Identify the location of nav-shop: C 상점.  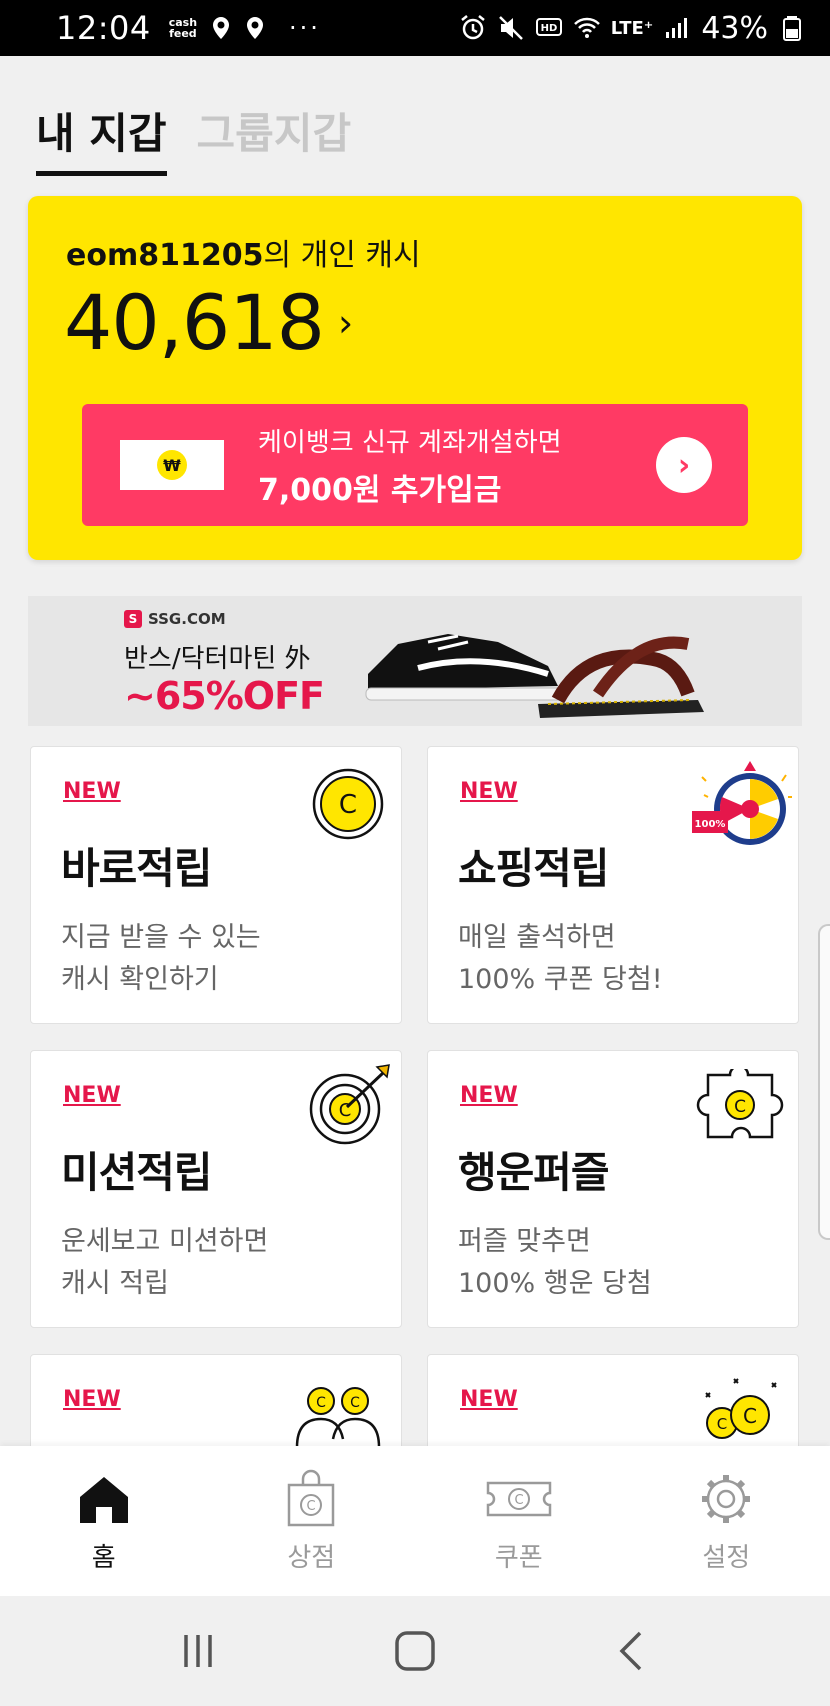
(311, 1521).